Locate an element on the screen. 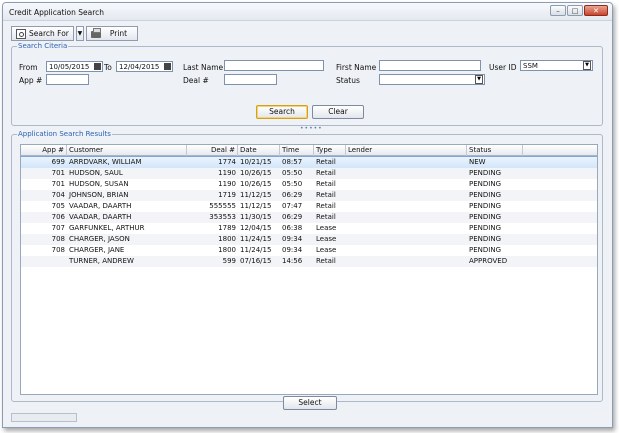  to-label: To is located at coordinates (108, 67).